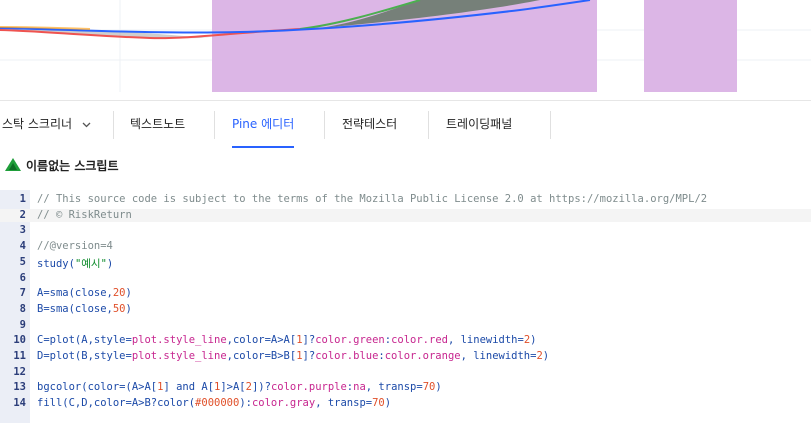 Image resolution: width=811 pixels, height=423 pixels. What do you see at coordinates (405, 309) in the screenshot?
I see `code-line: 8 B=sma(close,50)` at bounding box center [405, 309].